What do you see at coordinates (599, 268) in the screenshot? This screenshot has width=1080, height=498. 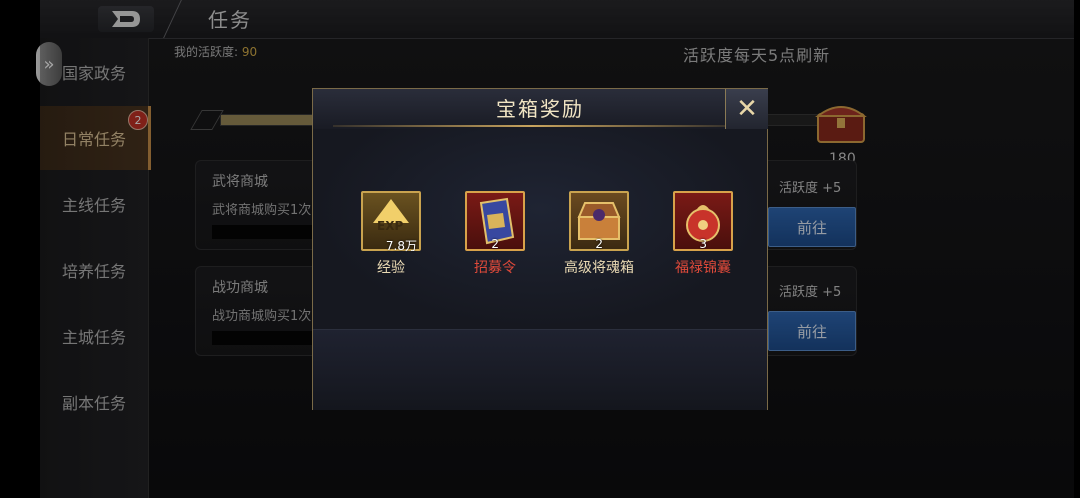 I see `reward-name: 高级将魂箱` at bounding box center [599, 268].